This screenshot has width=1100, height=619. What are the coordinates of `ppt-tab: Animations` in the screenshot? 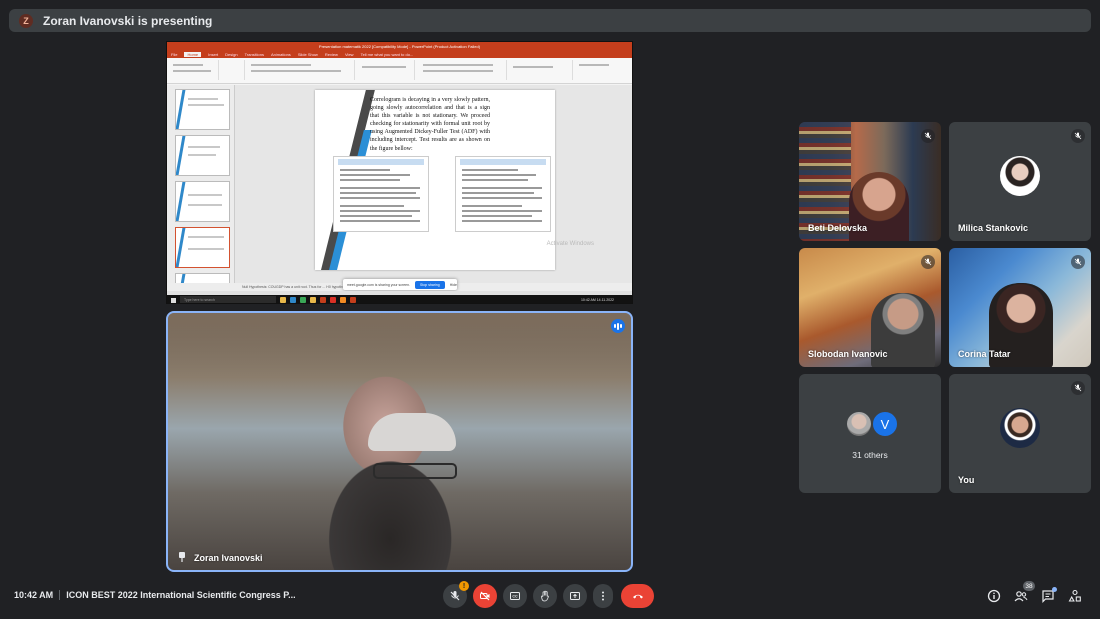 It's located at (281, 54).